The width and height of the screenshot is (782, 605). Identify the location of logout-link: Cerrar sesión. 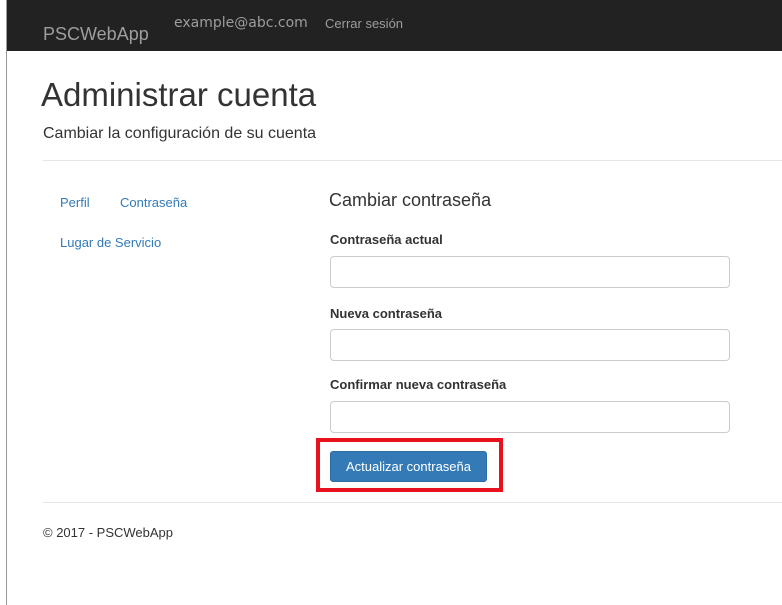
(364, 23).